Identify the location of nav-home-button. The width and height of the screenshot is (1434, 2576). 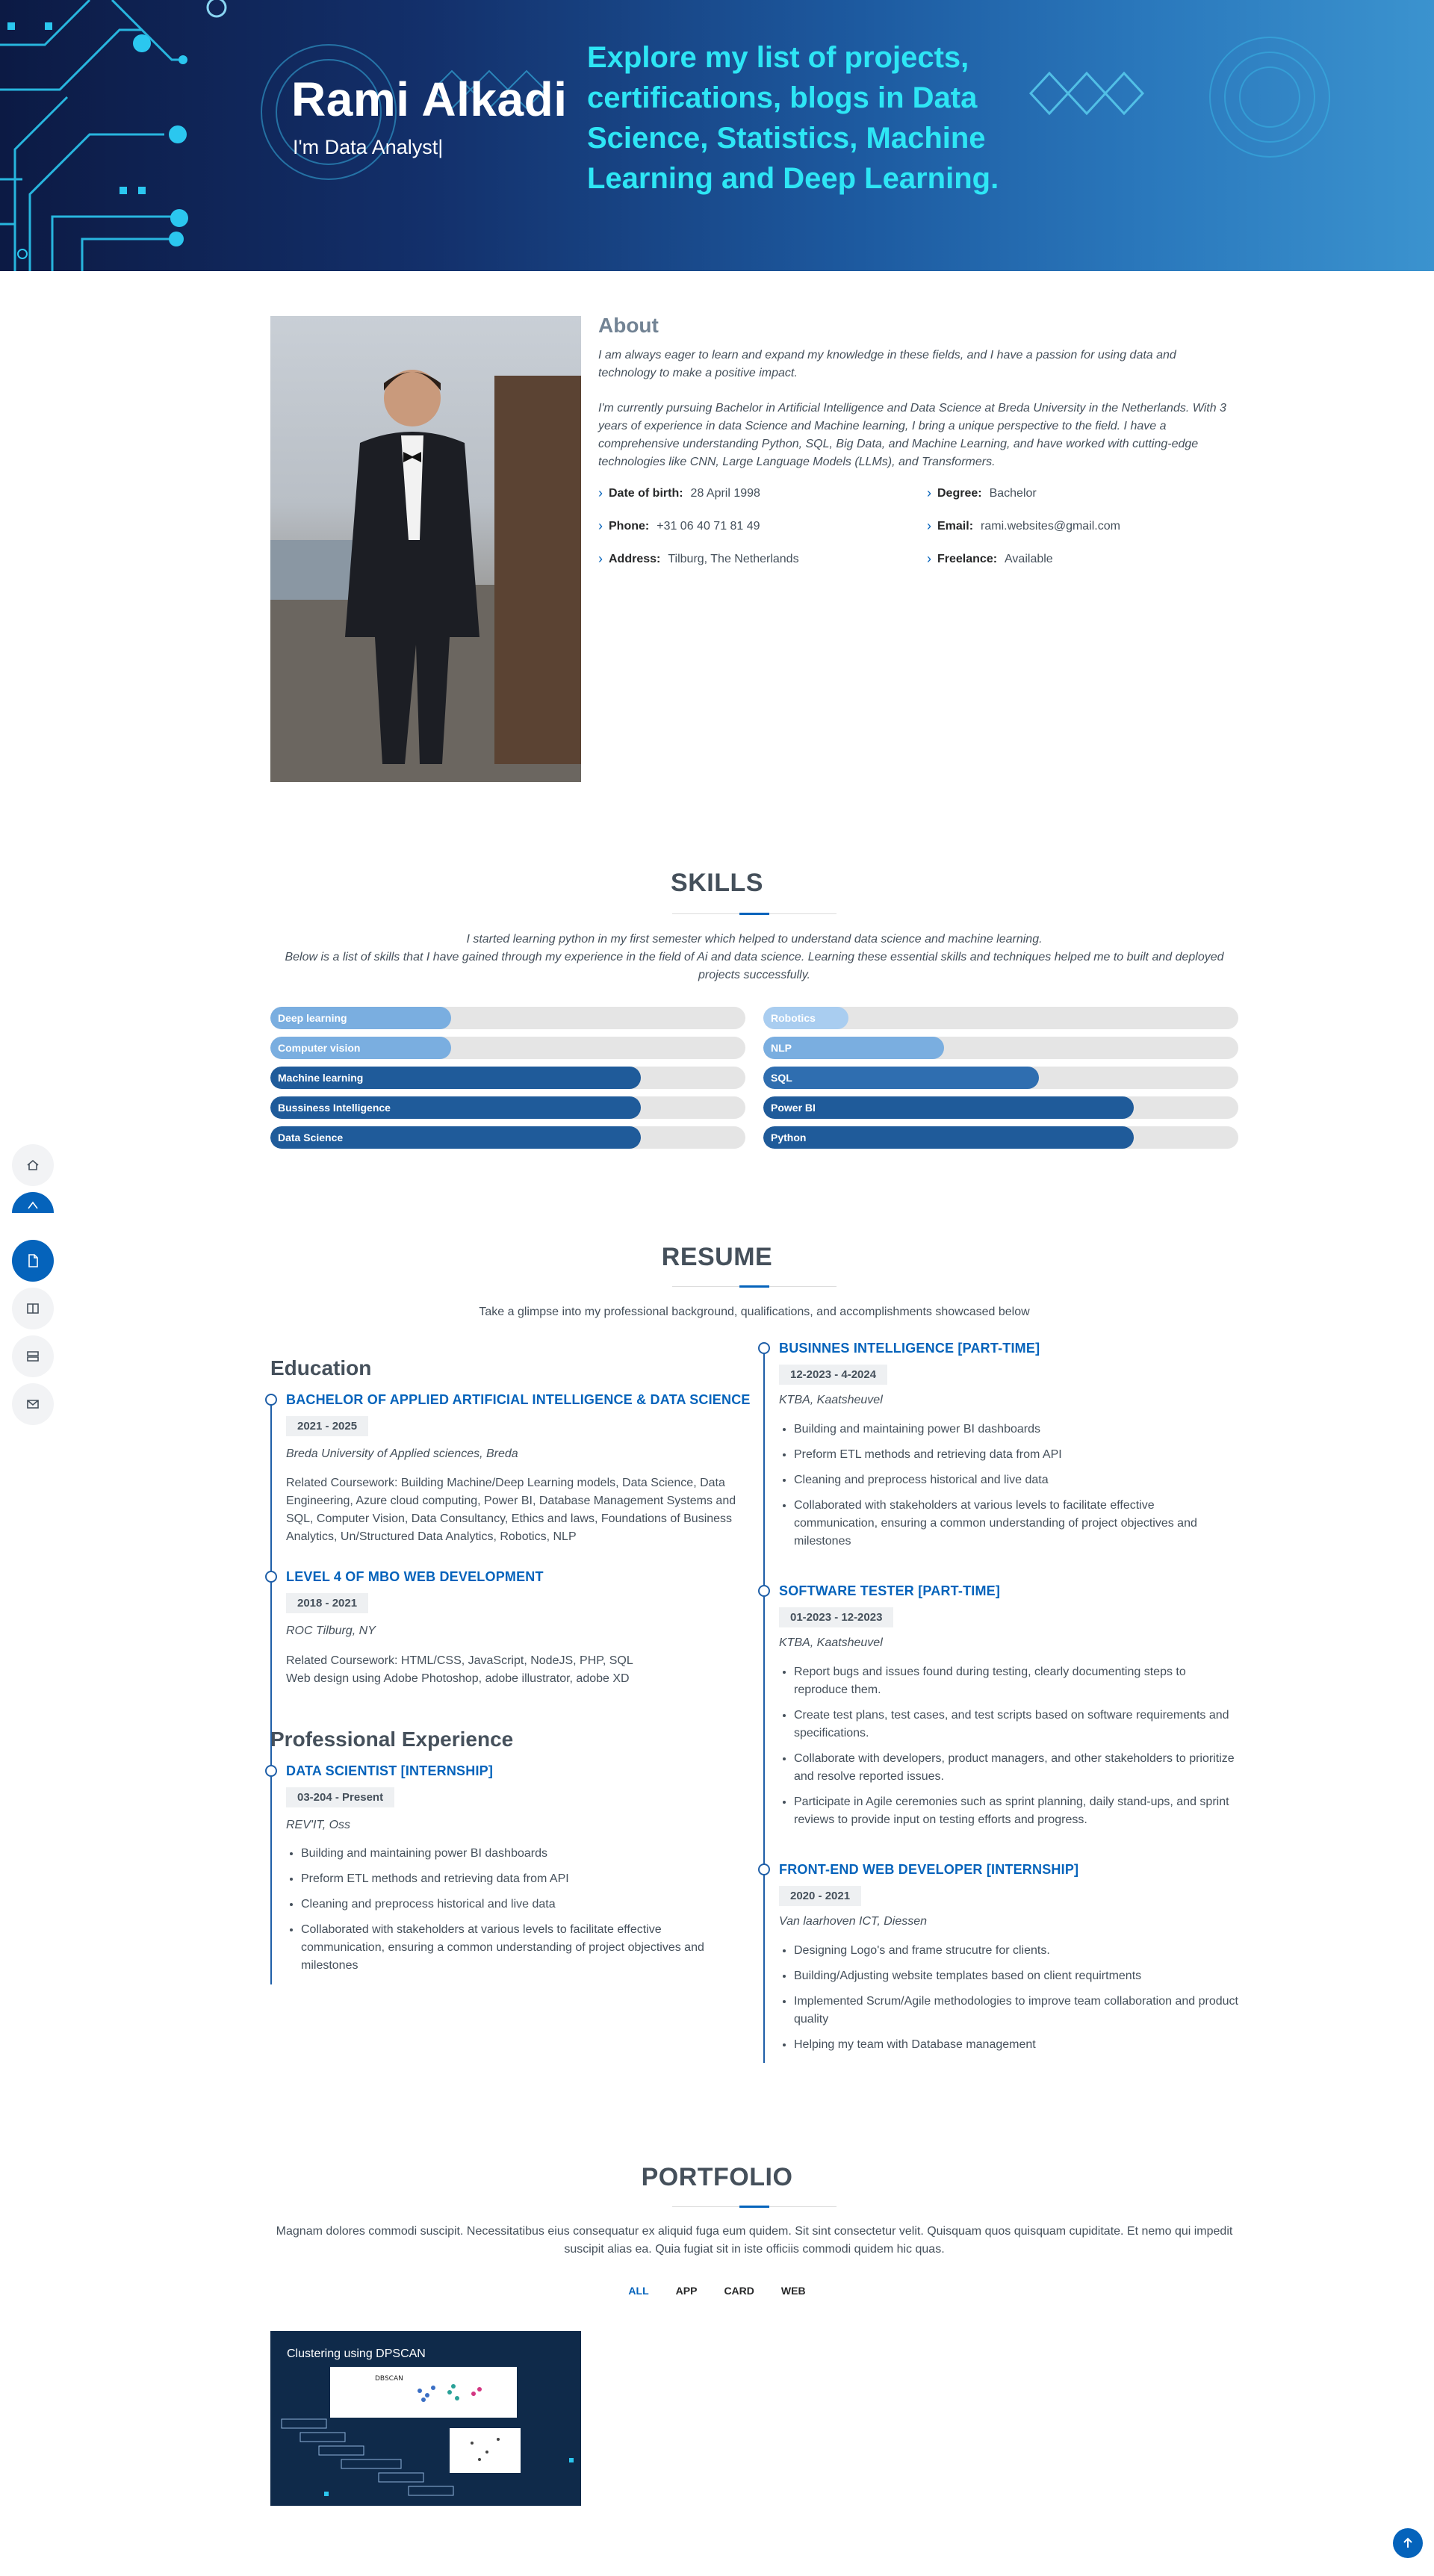
(33, 1165).